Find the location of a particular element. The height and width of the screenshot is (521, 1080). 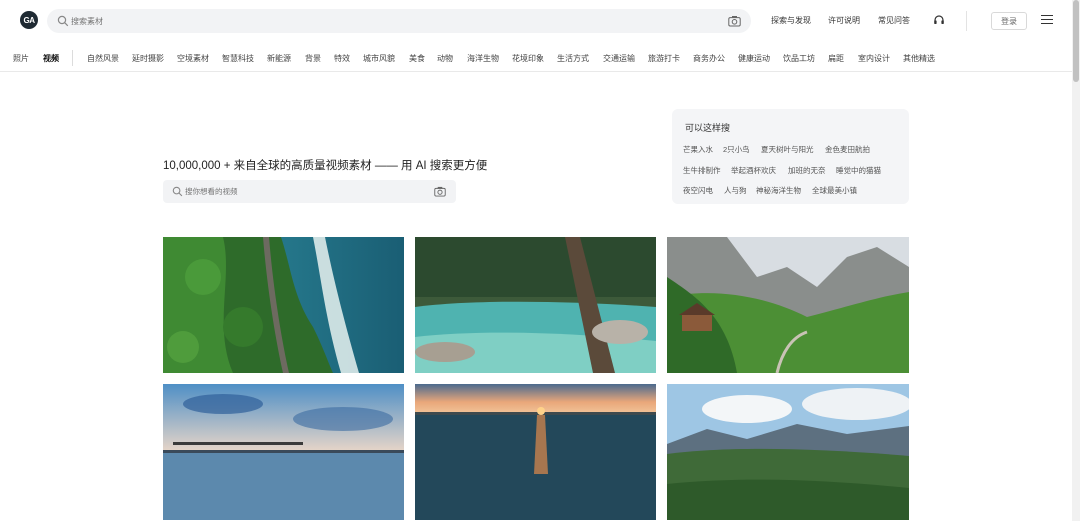

category-item: 城市风貌 is located at coordinates (379, 58).